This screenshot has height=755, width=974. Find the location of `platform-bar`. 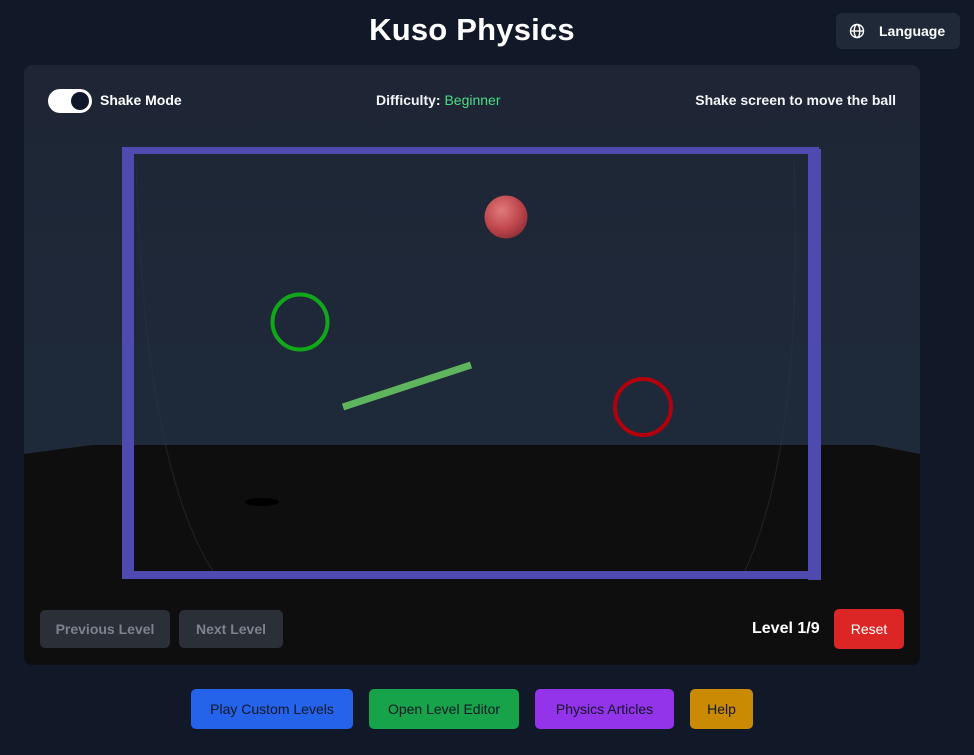

platform-bar is located at coordinates (407, 386).